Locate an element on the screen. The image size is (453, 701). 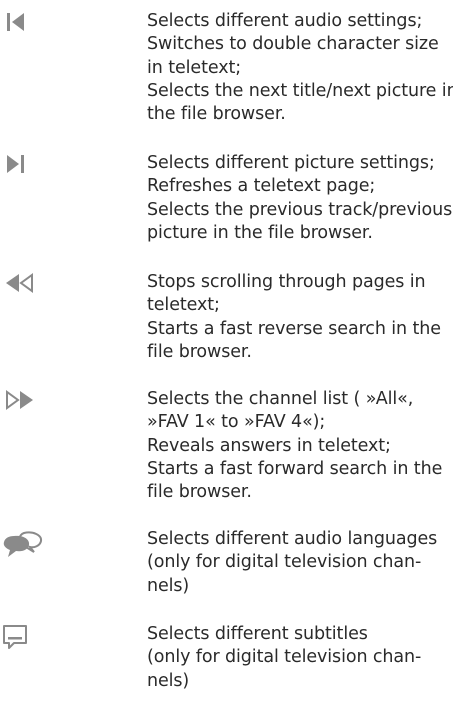
description-line: Selects different audio languages is located at coordinates (292, 539).